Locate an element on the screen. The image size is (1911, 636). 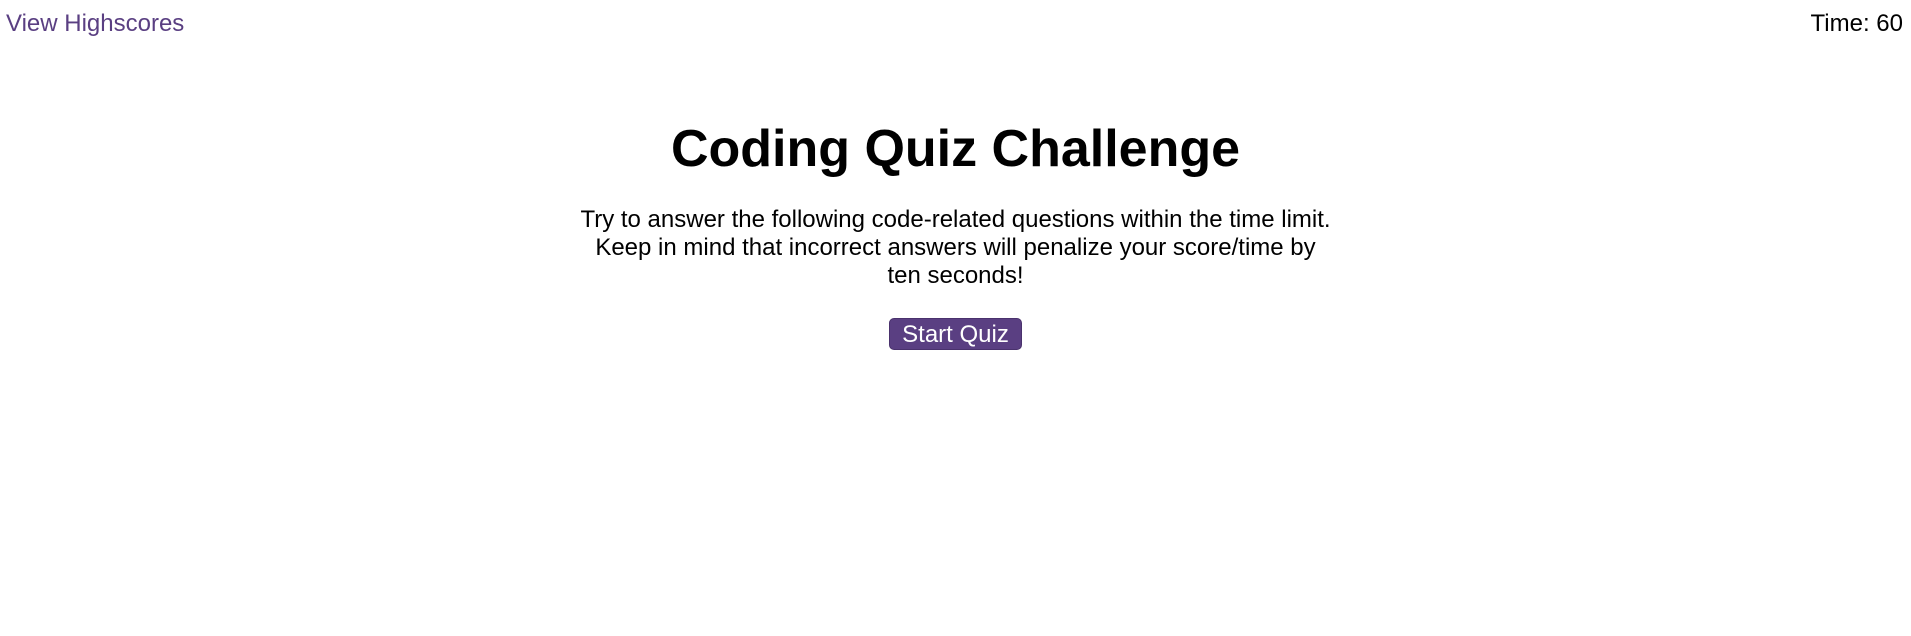
start-quiz-button: Start Quiz is located at coordinates (955, 334).